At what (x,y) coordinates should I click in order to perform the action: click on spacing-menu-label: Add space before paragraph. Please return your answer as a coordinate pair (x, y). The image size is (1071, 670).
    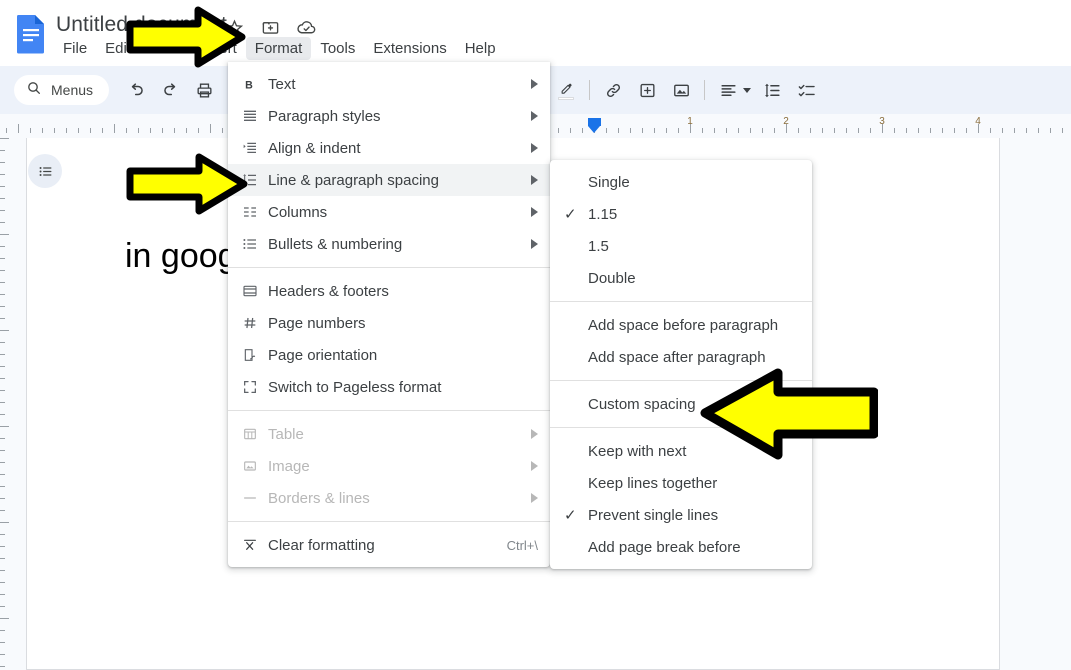
    Looking at the image, I should click on (683, 325).